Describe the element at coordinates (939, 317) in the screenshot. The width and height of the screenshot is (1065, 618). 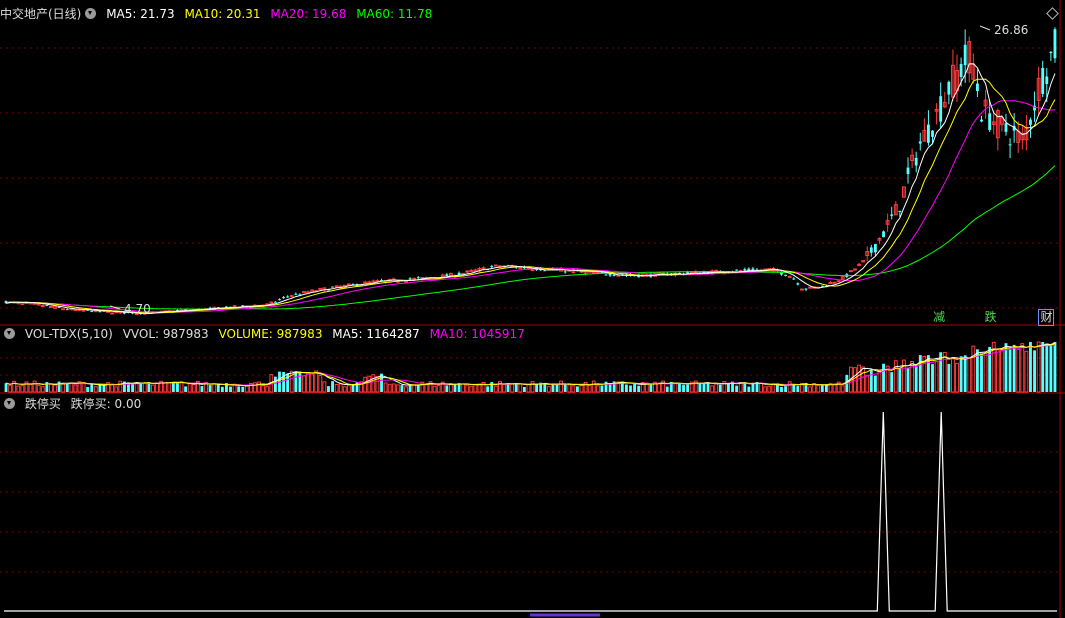
I see `event-tag: 减` at that location.